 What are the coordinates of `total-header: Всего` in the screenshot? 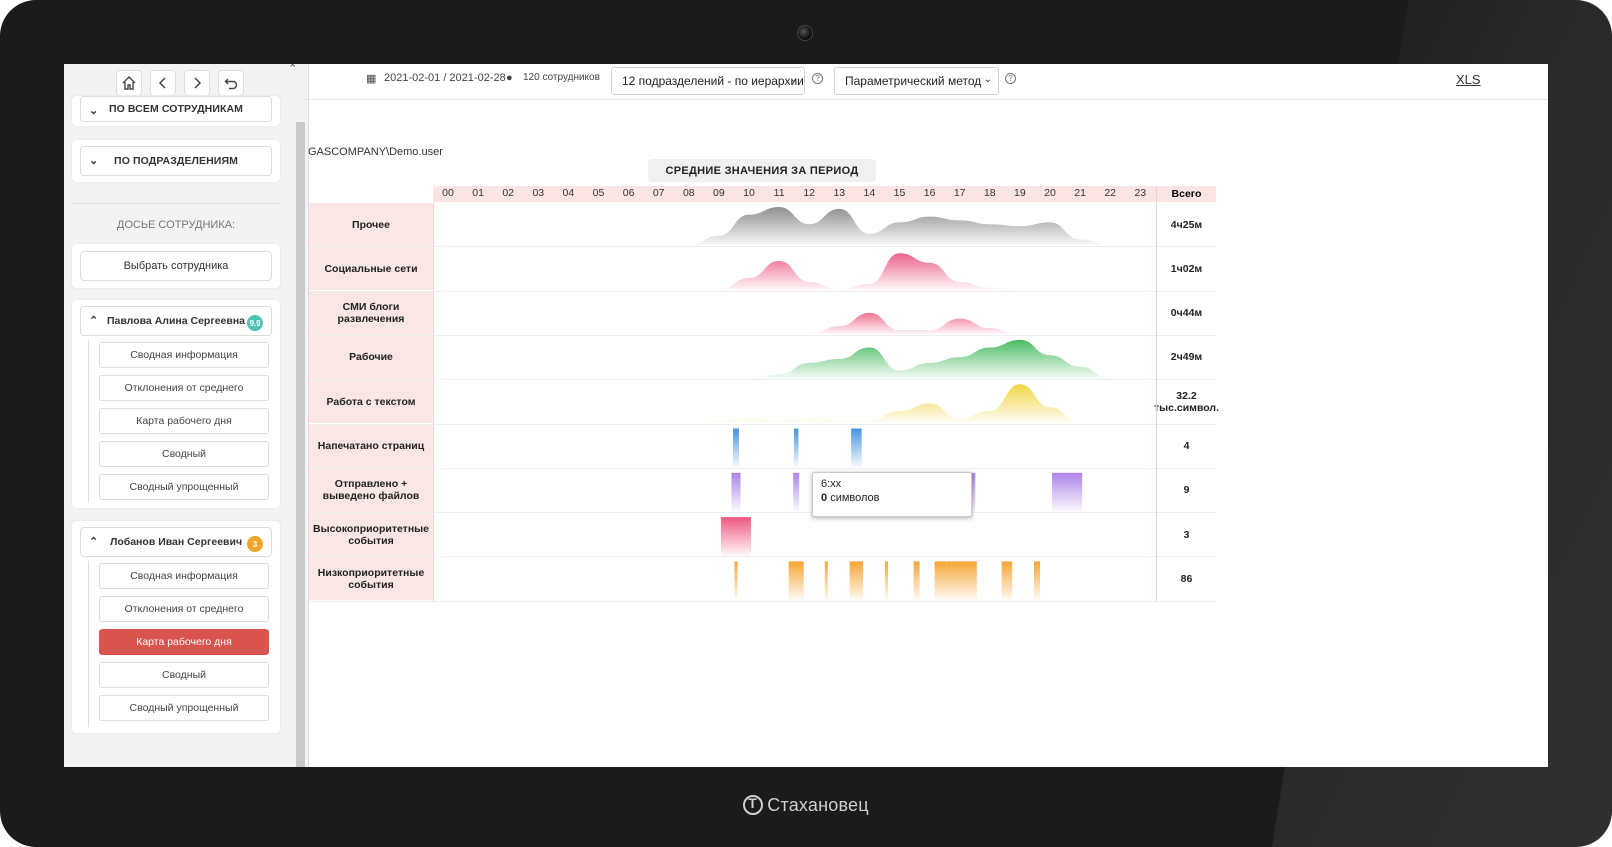 It's located at (1186, 194).